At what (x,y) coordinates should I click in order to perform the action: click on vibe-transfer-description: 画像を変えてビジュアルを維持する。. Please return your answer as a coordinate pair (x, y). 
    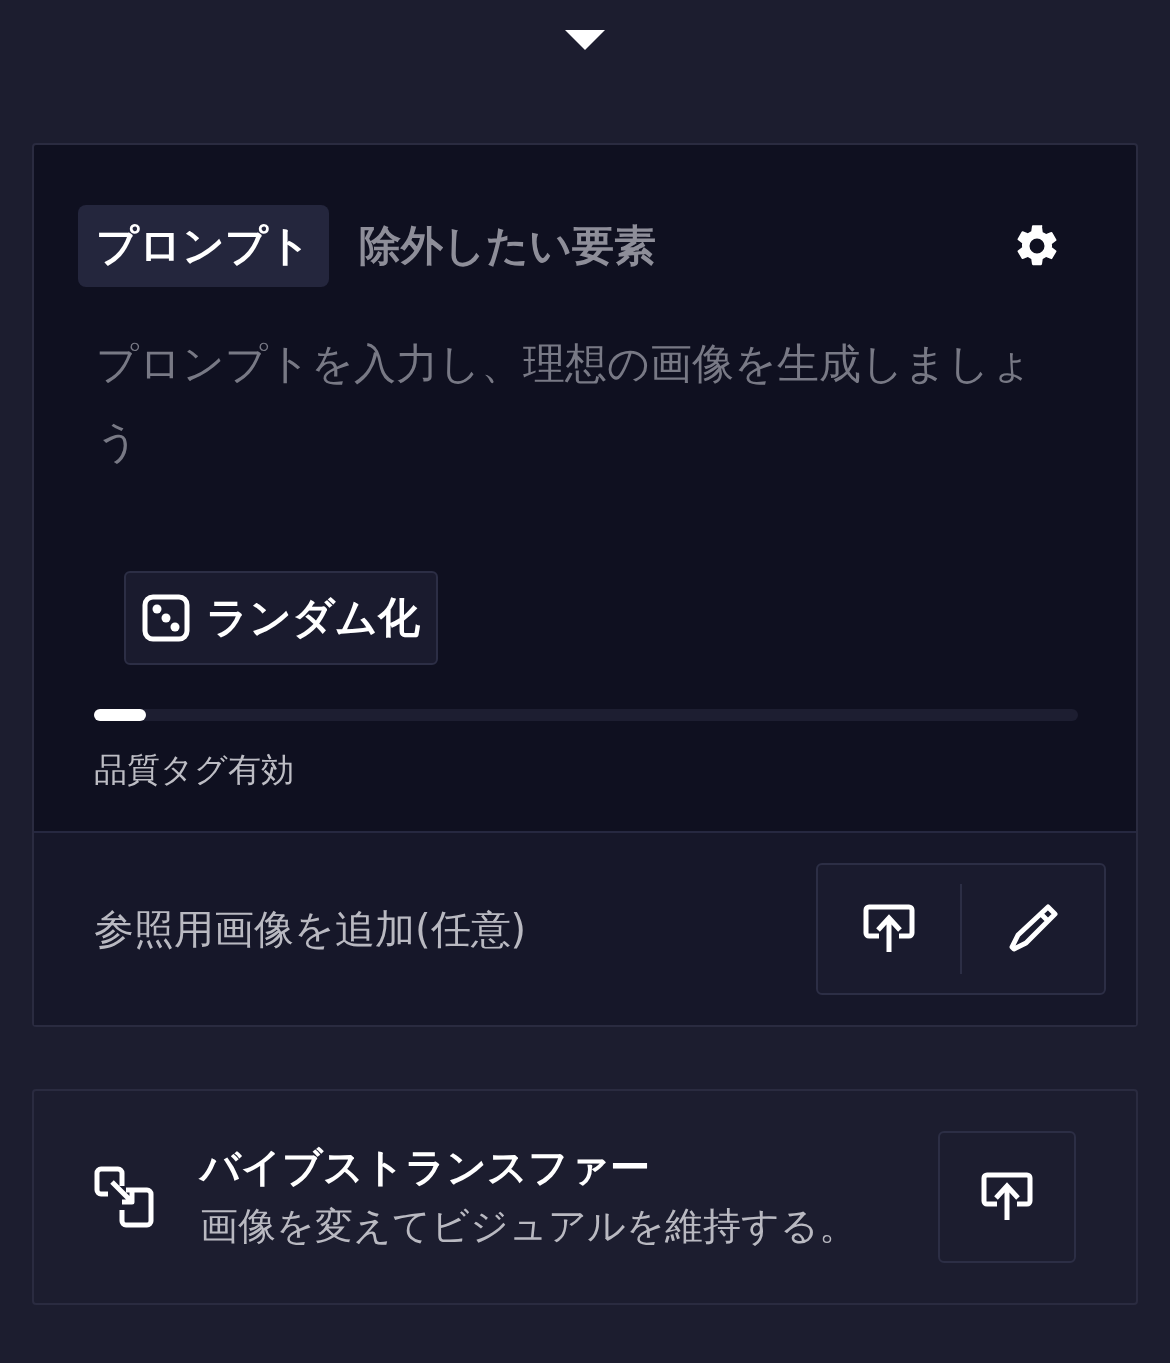
    Looking at the image, I should click on (528, 1226).